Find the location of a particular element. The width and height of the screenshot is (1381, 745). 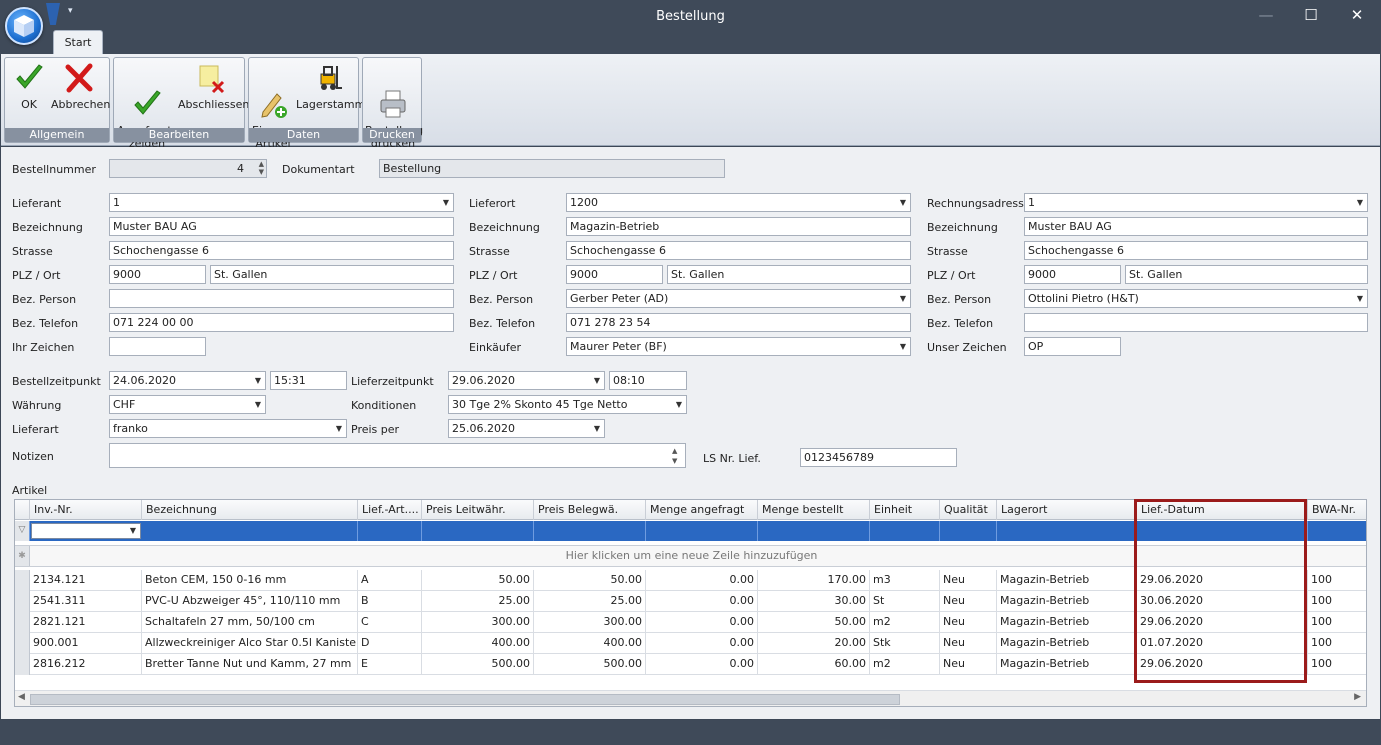

lsnr-field: 0123456789 is located at coordinates (878, 457).